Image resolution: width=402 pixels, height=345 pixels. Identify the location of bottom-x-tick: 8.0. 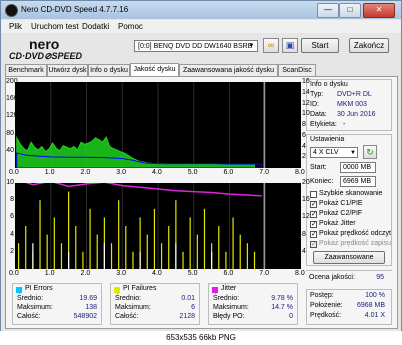
(300, 273).